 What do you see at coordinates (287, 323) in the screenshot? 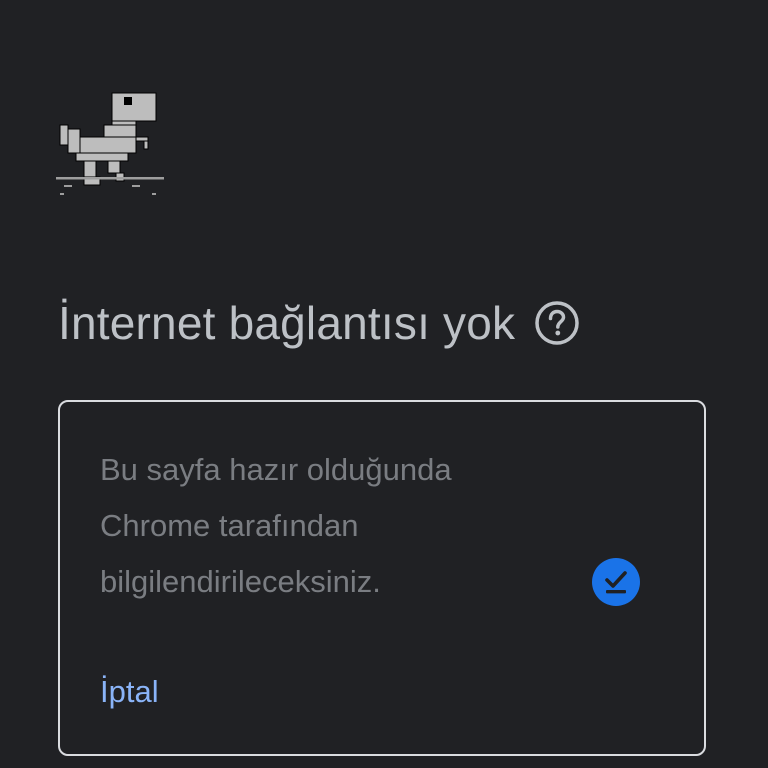
I see `page-title: İnternet bağlantısı yok` at bounding box center [287, 323].